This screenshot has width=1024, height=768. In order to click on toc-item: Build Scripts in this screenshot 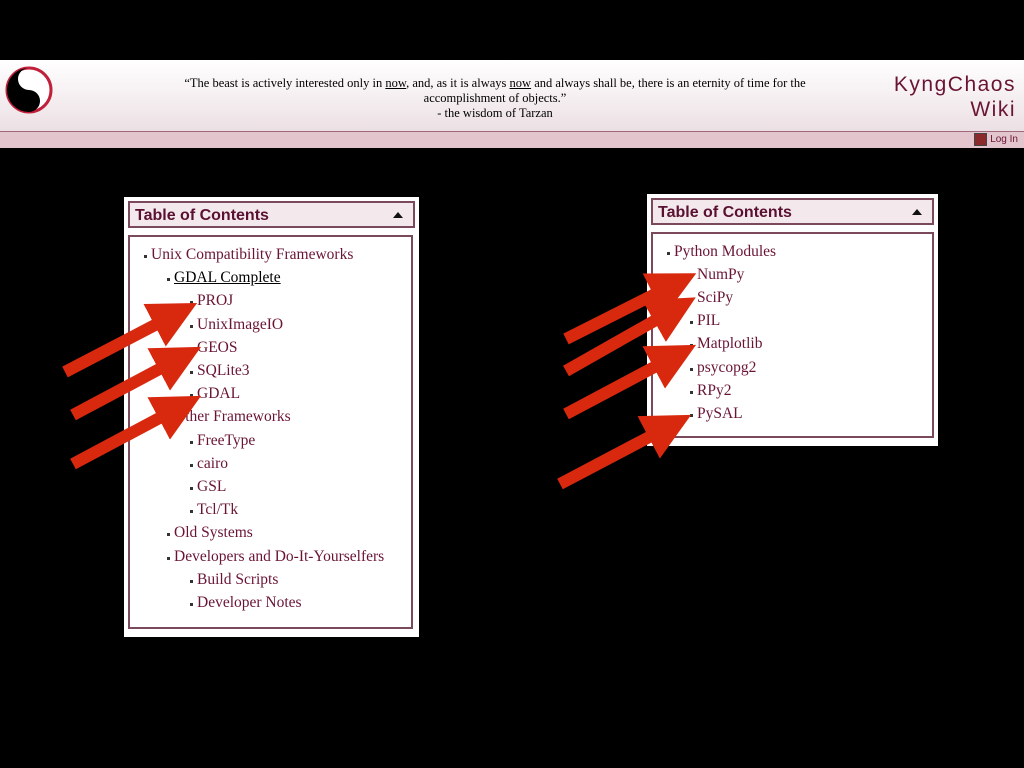, I will do `click(233, 580)`.